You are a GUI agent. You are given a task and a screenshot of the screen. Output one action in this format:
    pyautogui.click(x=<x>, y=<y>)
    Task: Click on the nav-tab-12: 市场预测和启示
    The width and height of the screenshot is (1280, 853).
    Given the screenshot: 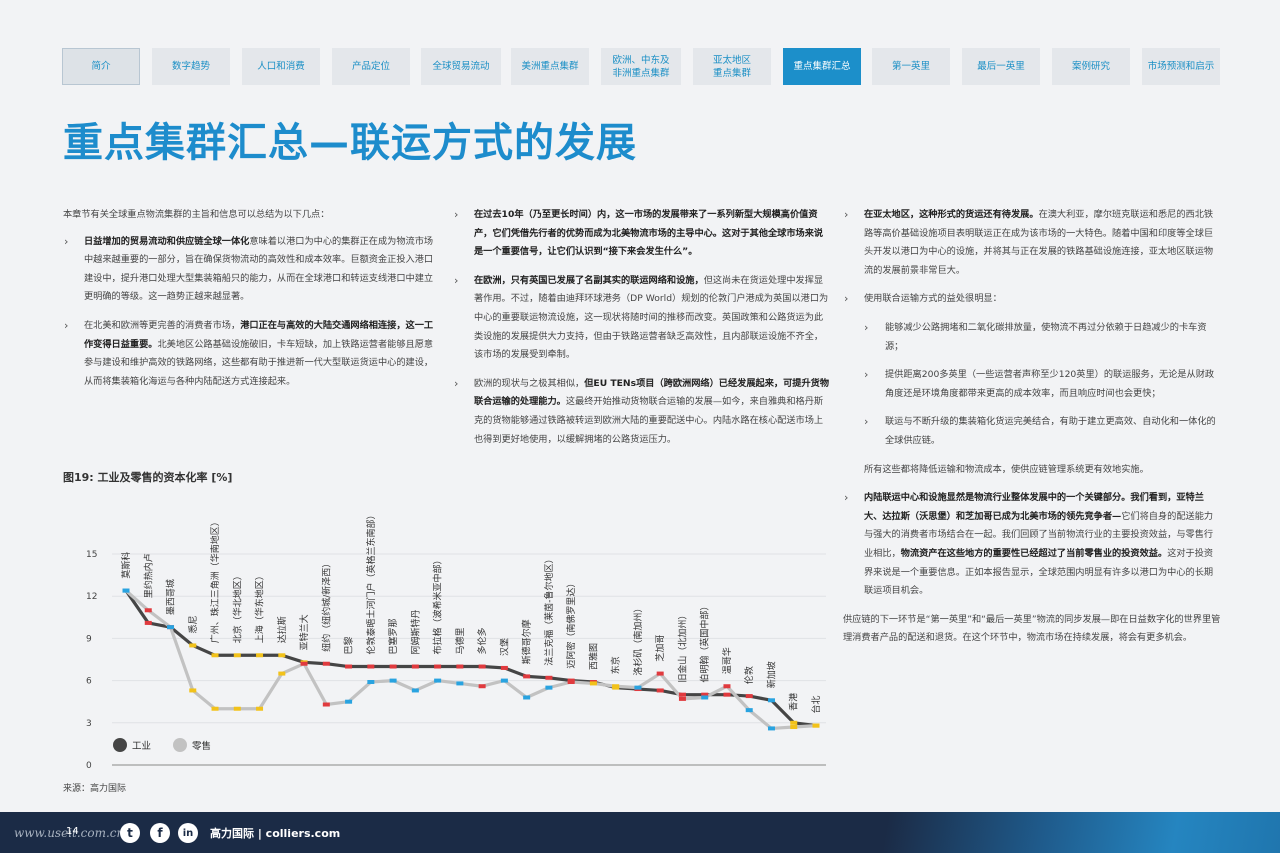 What is the action you would take?
    pyautogui.click(x=1181, y=66)
    